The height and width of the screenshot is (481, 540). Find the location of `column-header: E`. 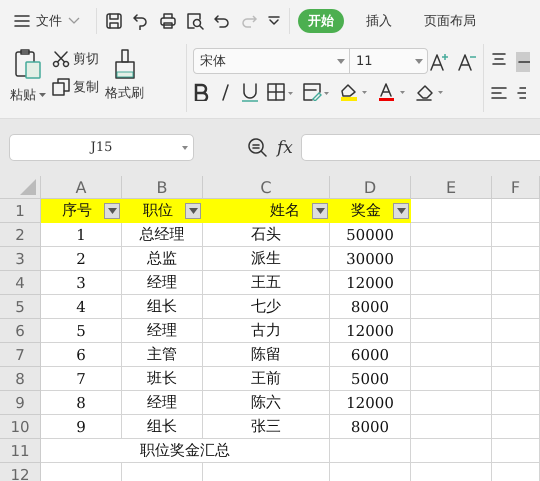

column-header: E is located at coordinates (451, 187).